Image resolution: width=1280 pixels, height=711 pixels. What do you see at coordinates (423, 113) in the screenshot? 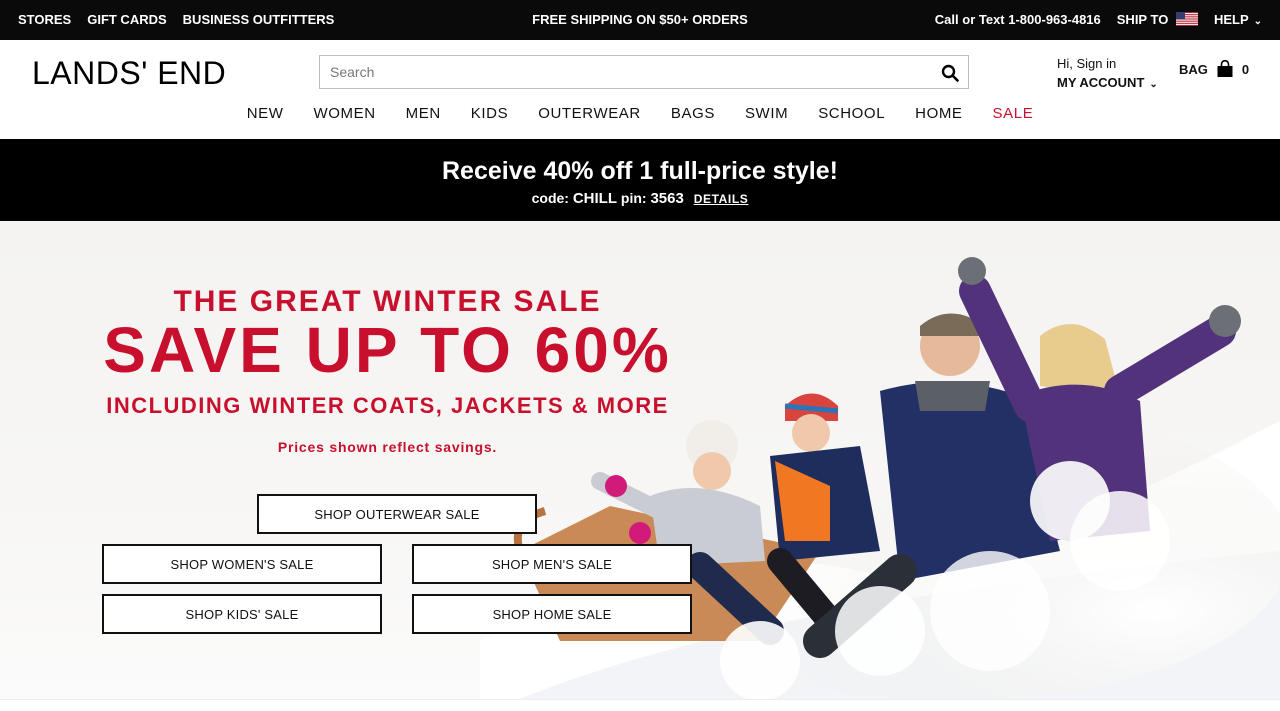
I see `nav-item-men: MEN` at bounding box center [423, 113].